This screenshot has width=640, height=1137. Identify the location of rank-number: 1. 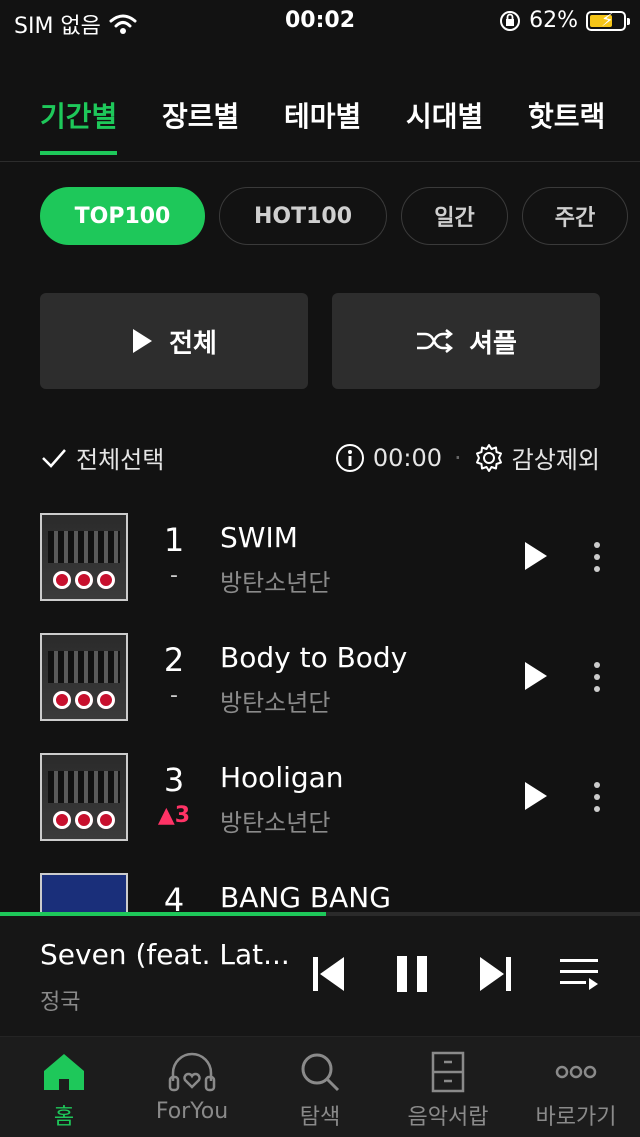
(174, 540).